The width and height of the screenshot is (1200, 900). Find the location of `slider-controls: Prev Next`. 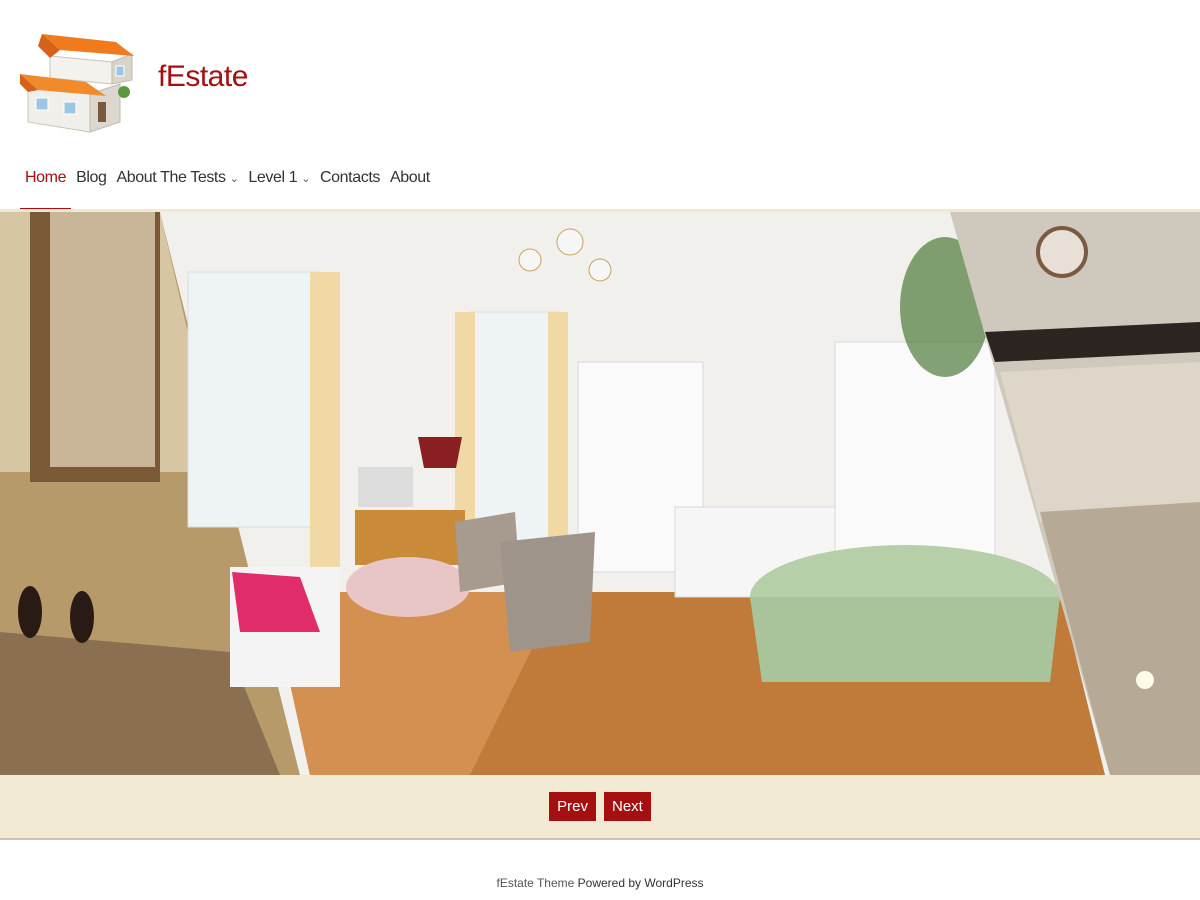

slider-controls: Prev Next is located at coordinates (600, 807).